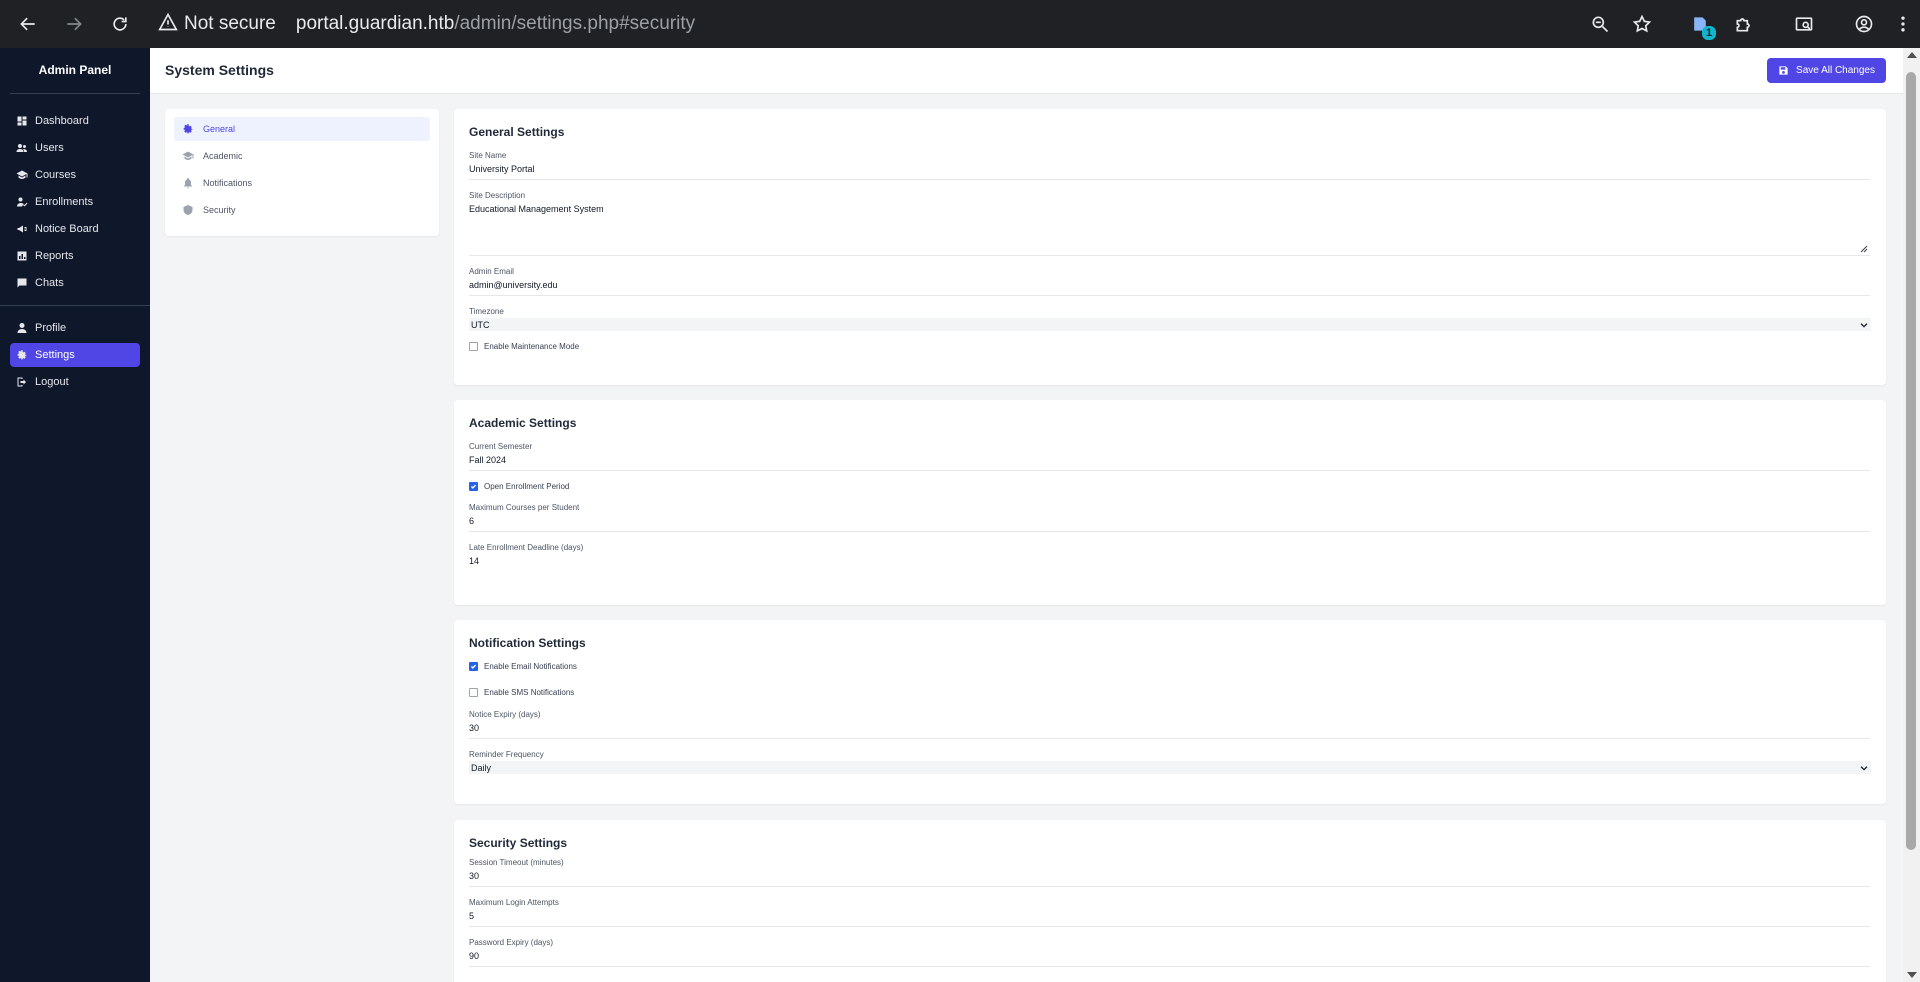 The height and width of the screenshot is (982, 1920). I want to click on sidebar-item-label: Enrollments, so click(64, 202).